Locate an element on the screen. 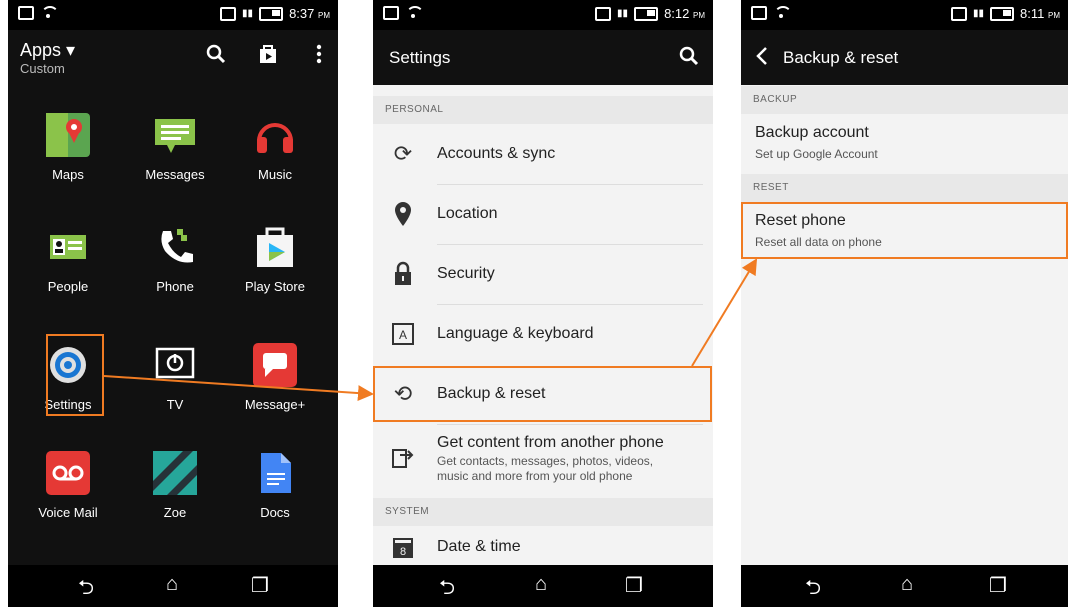 This screenshot has height=607, width=1068. arrow-to-settings-screen is located at coordinates (238, 388).